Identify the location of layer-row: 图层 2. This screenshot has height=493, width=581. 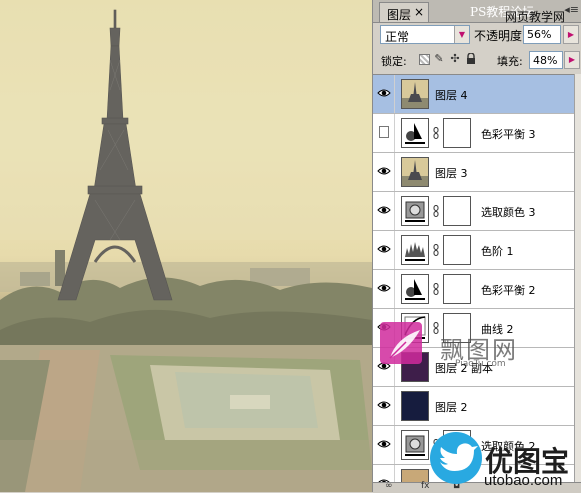
(473, 406).